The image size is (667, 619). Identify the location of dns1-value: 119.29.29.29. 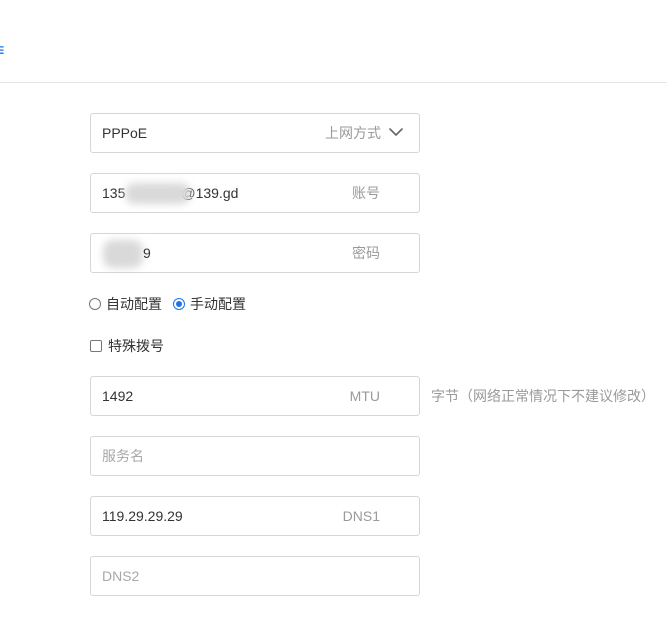
(142, 516).